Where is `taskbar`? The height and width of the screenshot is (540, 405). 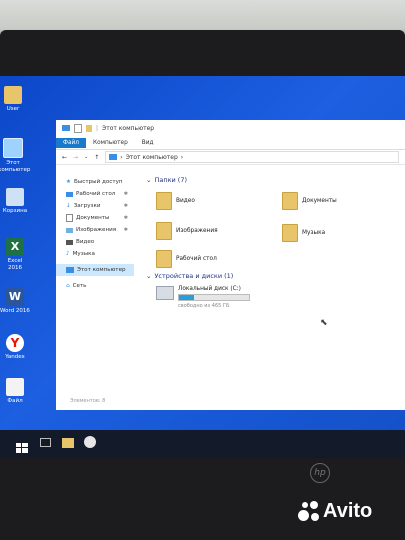
taskbar is located at coordinates (202, 444).